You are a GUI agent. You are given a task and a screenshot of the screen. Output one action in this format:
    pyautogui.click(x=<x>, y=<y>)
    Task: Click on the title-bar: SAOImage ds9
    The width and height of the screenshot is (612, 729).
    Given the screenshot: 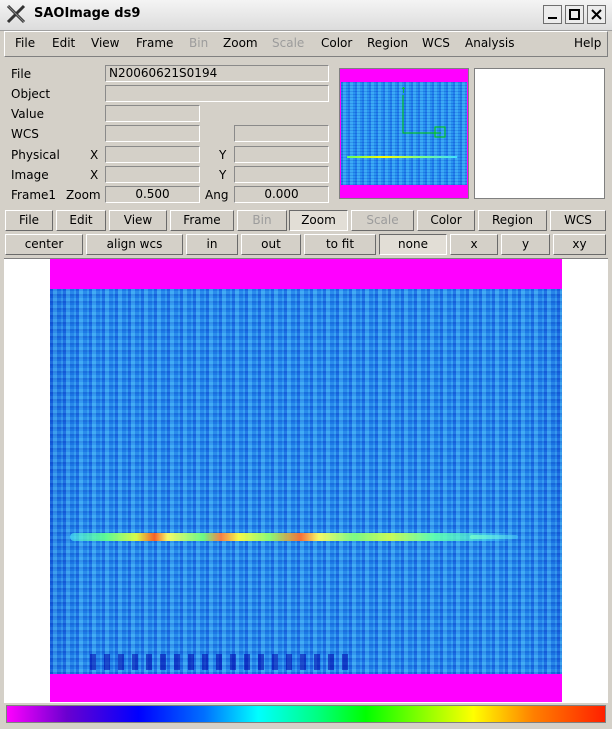 What is the action you would take?
    pyautogui.click(x=306, y=15)
    